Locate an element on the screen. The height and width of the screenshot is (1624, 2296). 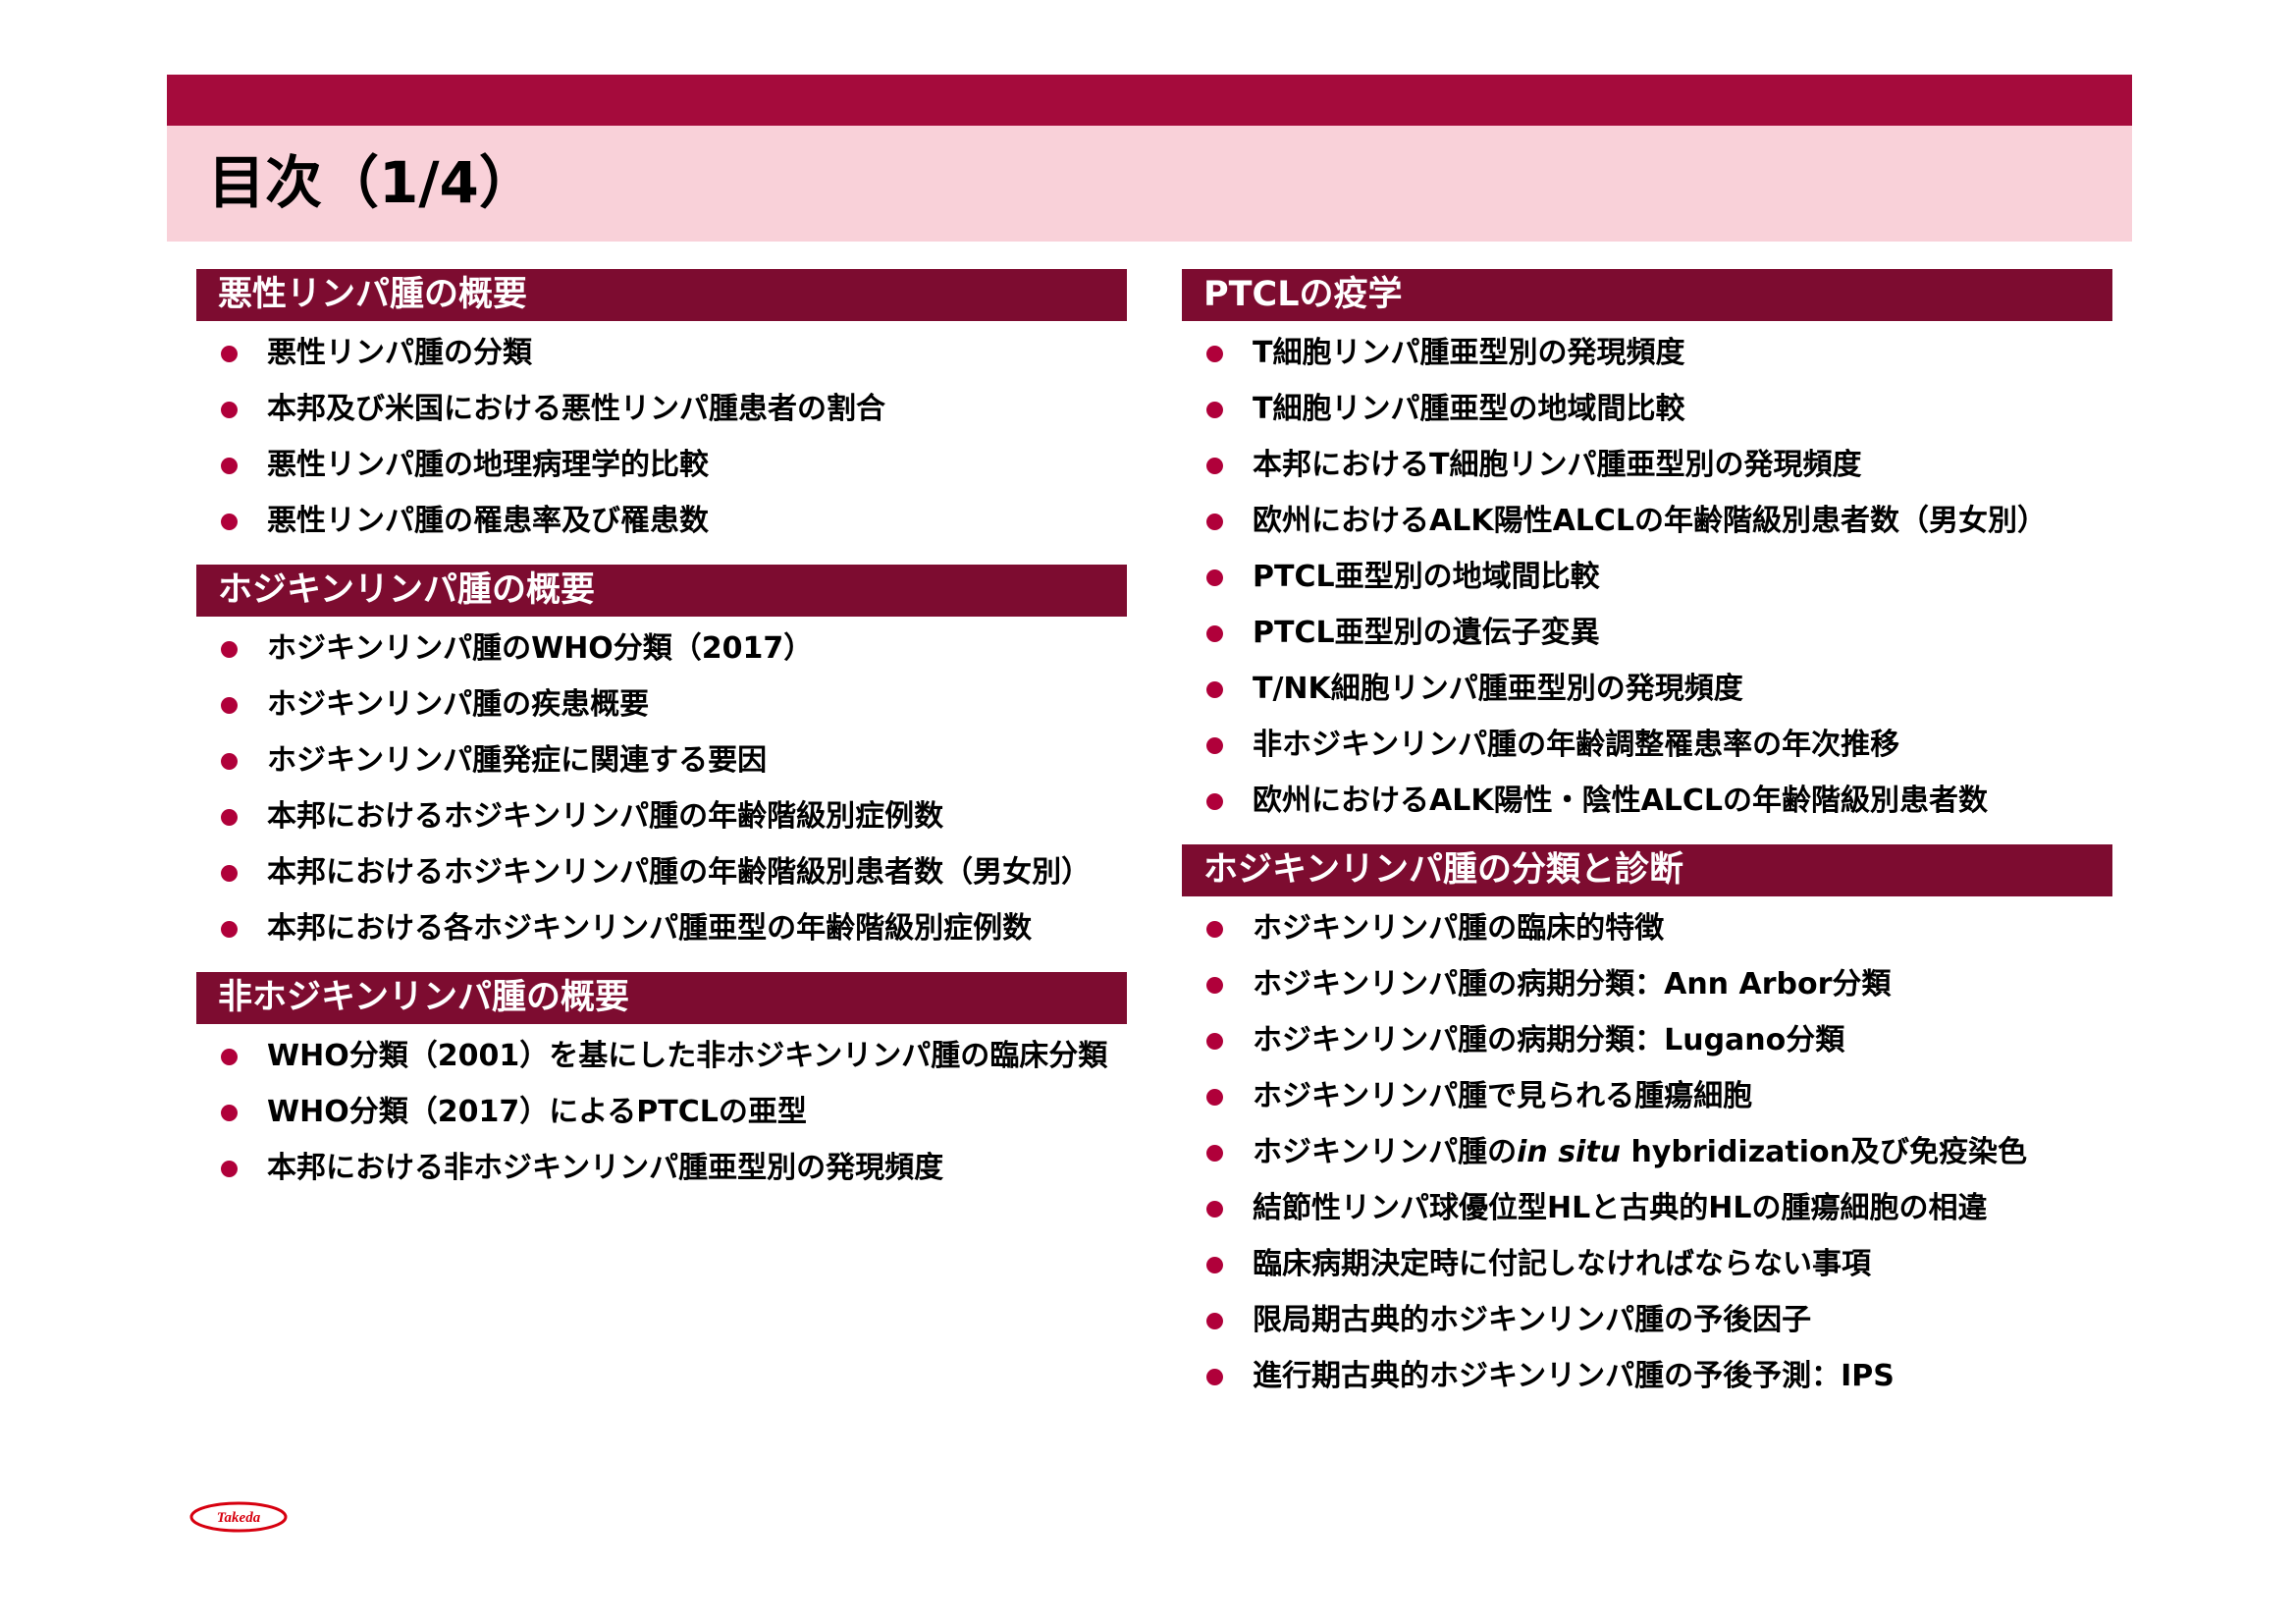
toc-item: 悪性リンパ腫の分類 is located at coordinates (661, 353).